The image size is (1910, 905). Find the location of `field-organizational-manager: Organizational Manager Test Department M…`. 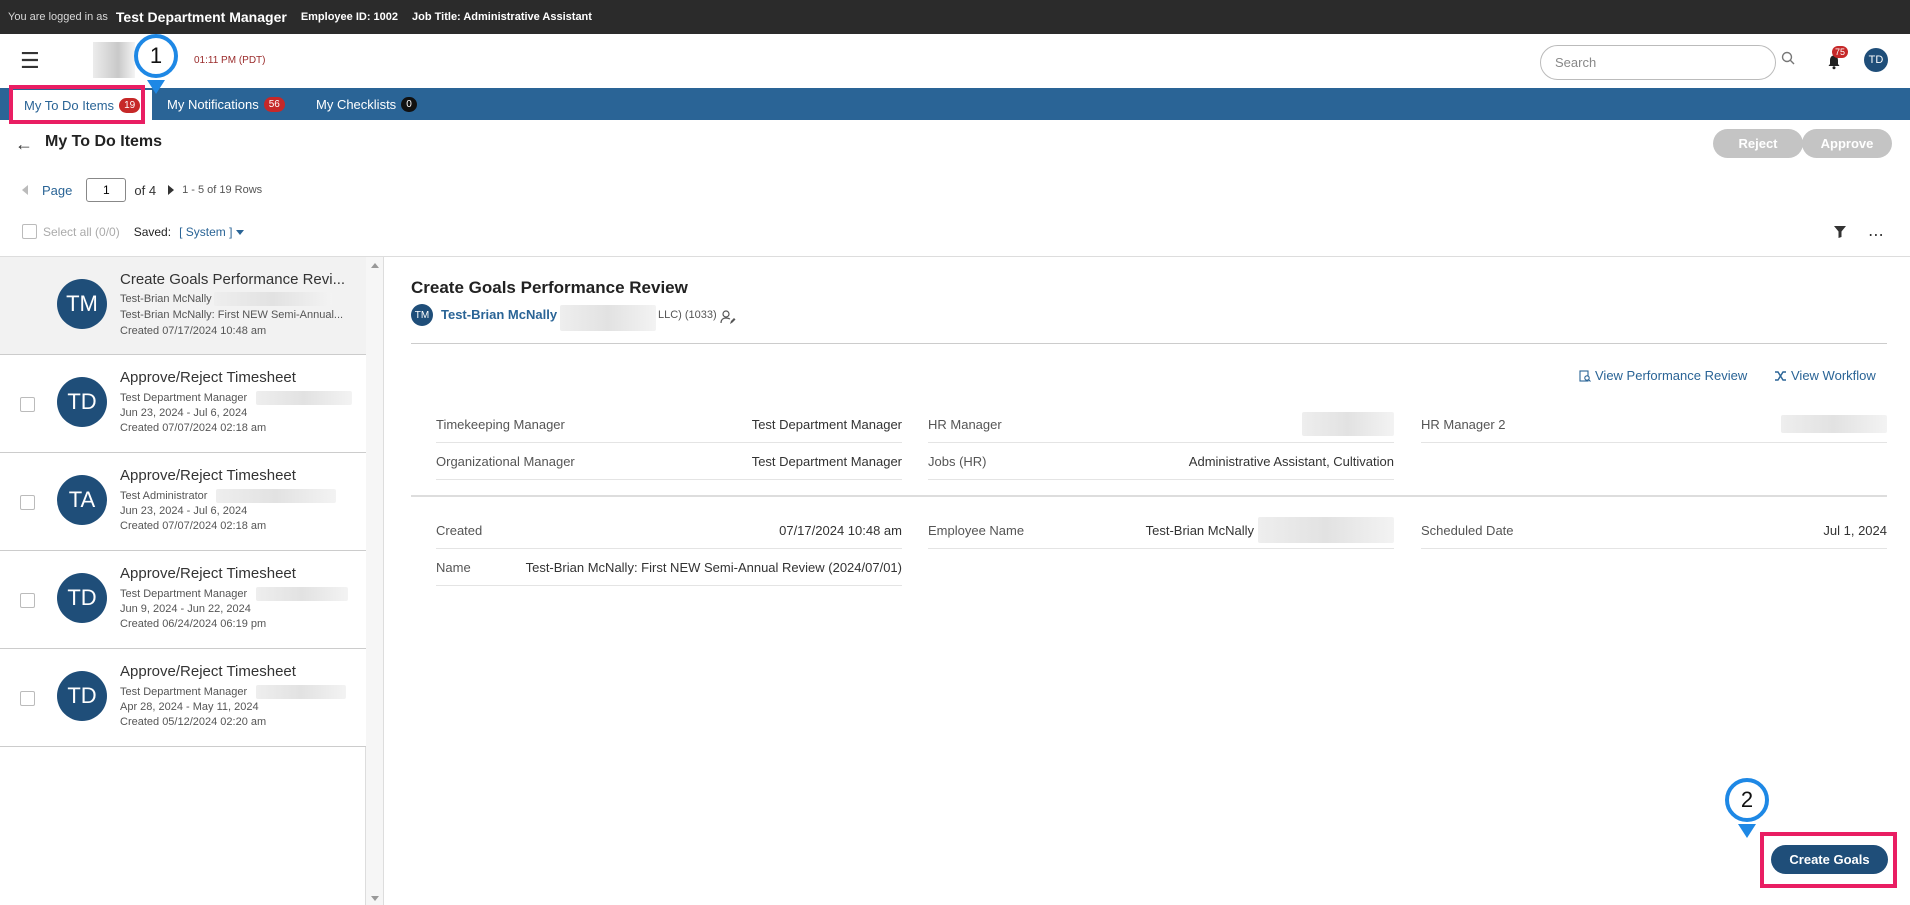

field-organizational-manager: Organizational Manager Test Department M… is located at coordinates (669, 461).